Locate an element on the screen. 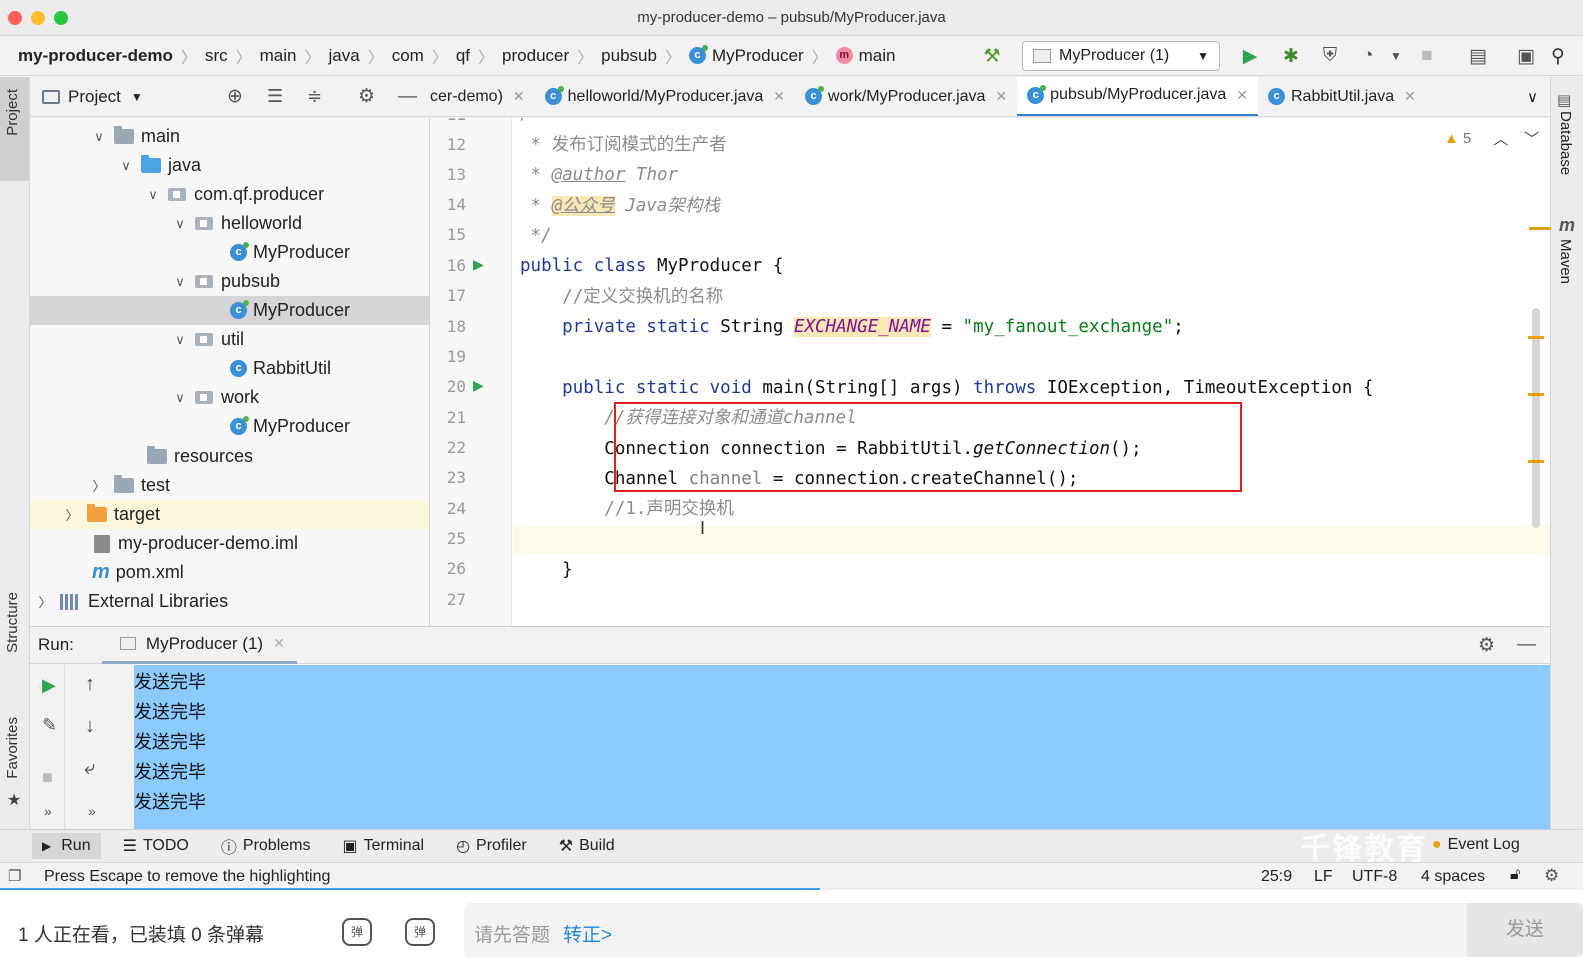 The image size is (1583, 957). toggle-tool-windows-icon: ❐ is located at coordinates (14, 876).